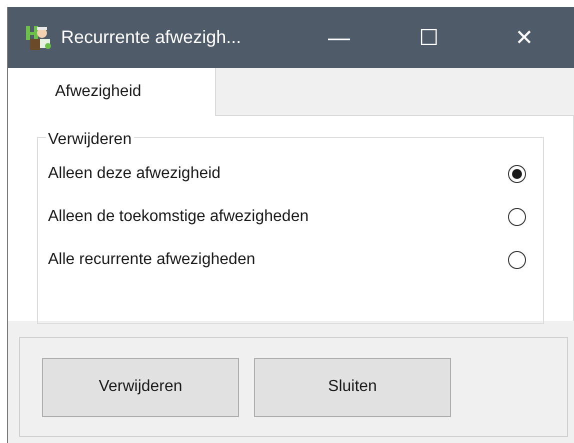 This screenshot has height=443, width=574. What do you see at coordinates (134, 174) in the screenshot?
I see `radio-label: Alleen deze afwezigheid` at bounding box center [134, 174].